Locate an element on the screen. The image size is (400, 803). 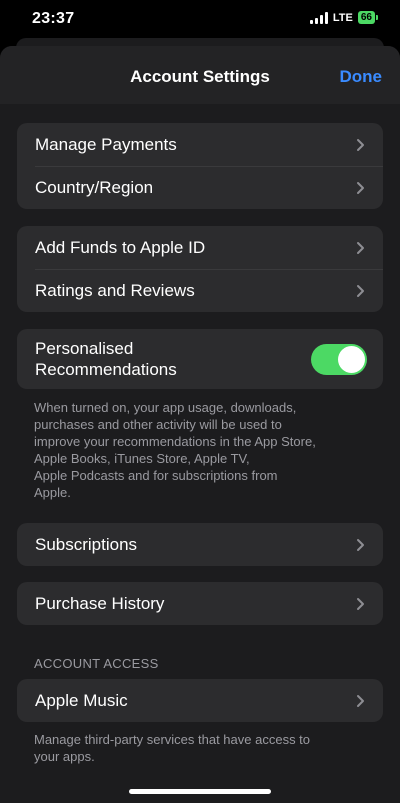
status-time: 23:37 is located at coordinates (53, 18).